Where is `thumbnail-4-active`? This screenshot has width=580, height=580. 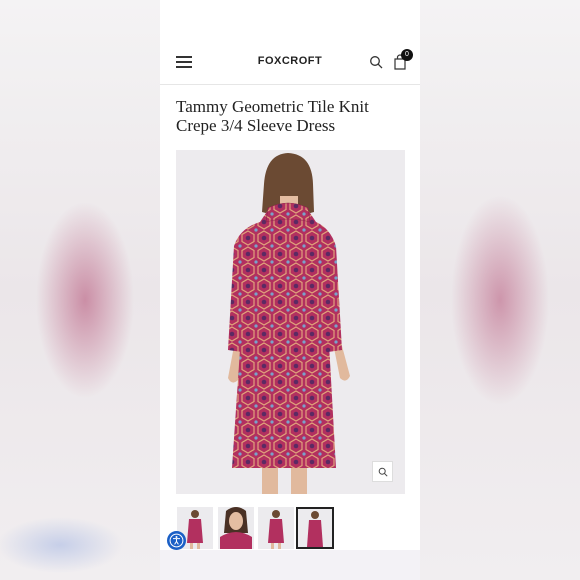
thumbnail-4-active is located at coordinates (315, 528).